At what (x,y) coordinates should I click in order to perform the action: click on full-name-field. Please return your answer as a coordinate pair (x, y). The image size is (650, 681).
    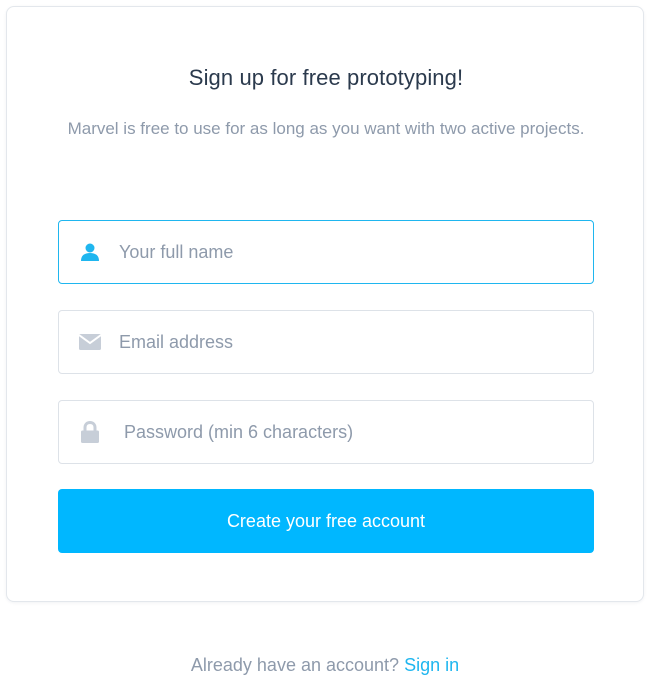
    Looking at the image, I should click on (326, 252).